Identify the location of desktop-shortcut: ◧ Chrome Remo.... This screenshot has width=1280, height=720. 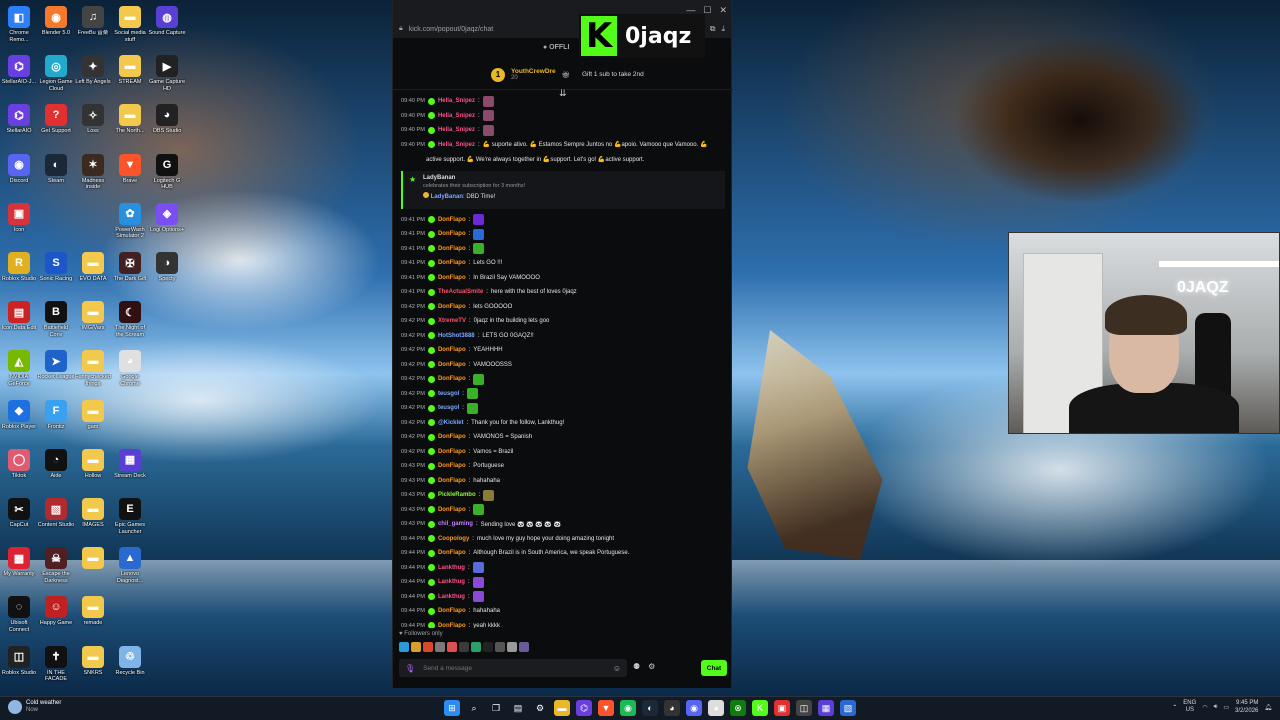
(19, 24).